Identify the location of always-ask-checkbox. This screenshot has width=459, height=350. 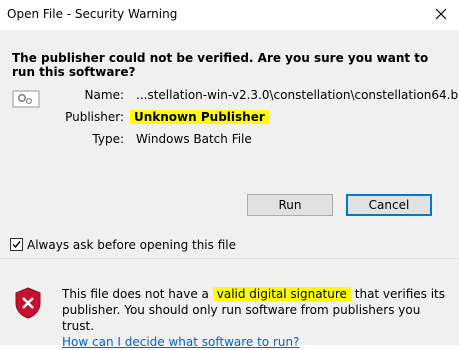
(16, 244).